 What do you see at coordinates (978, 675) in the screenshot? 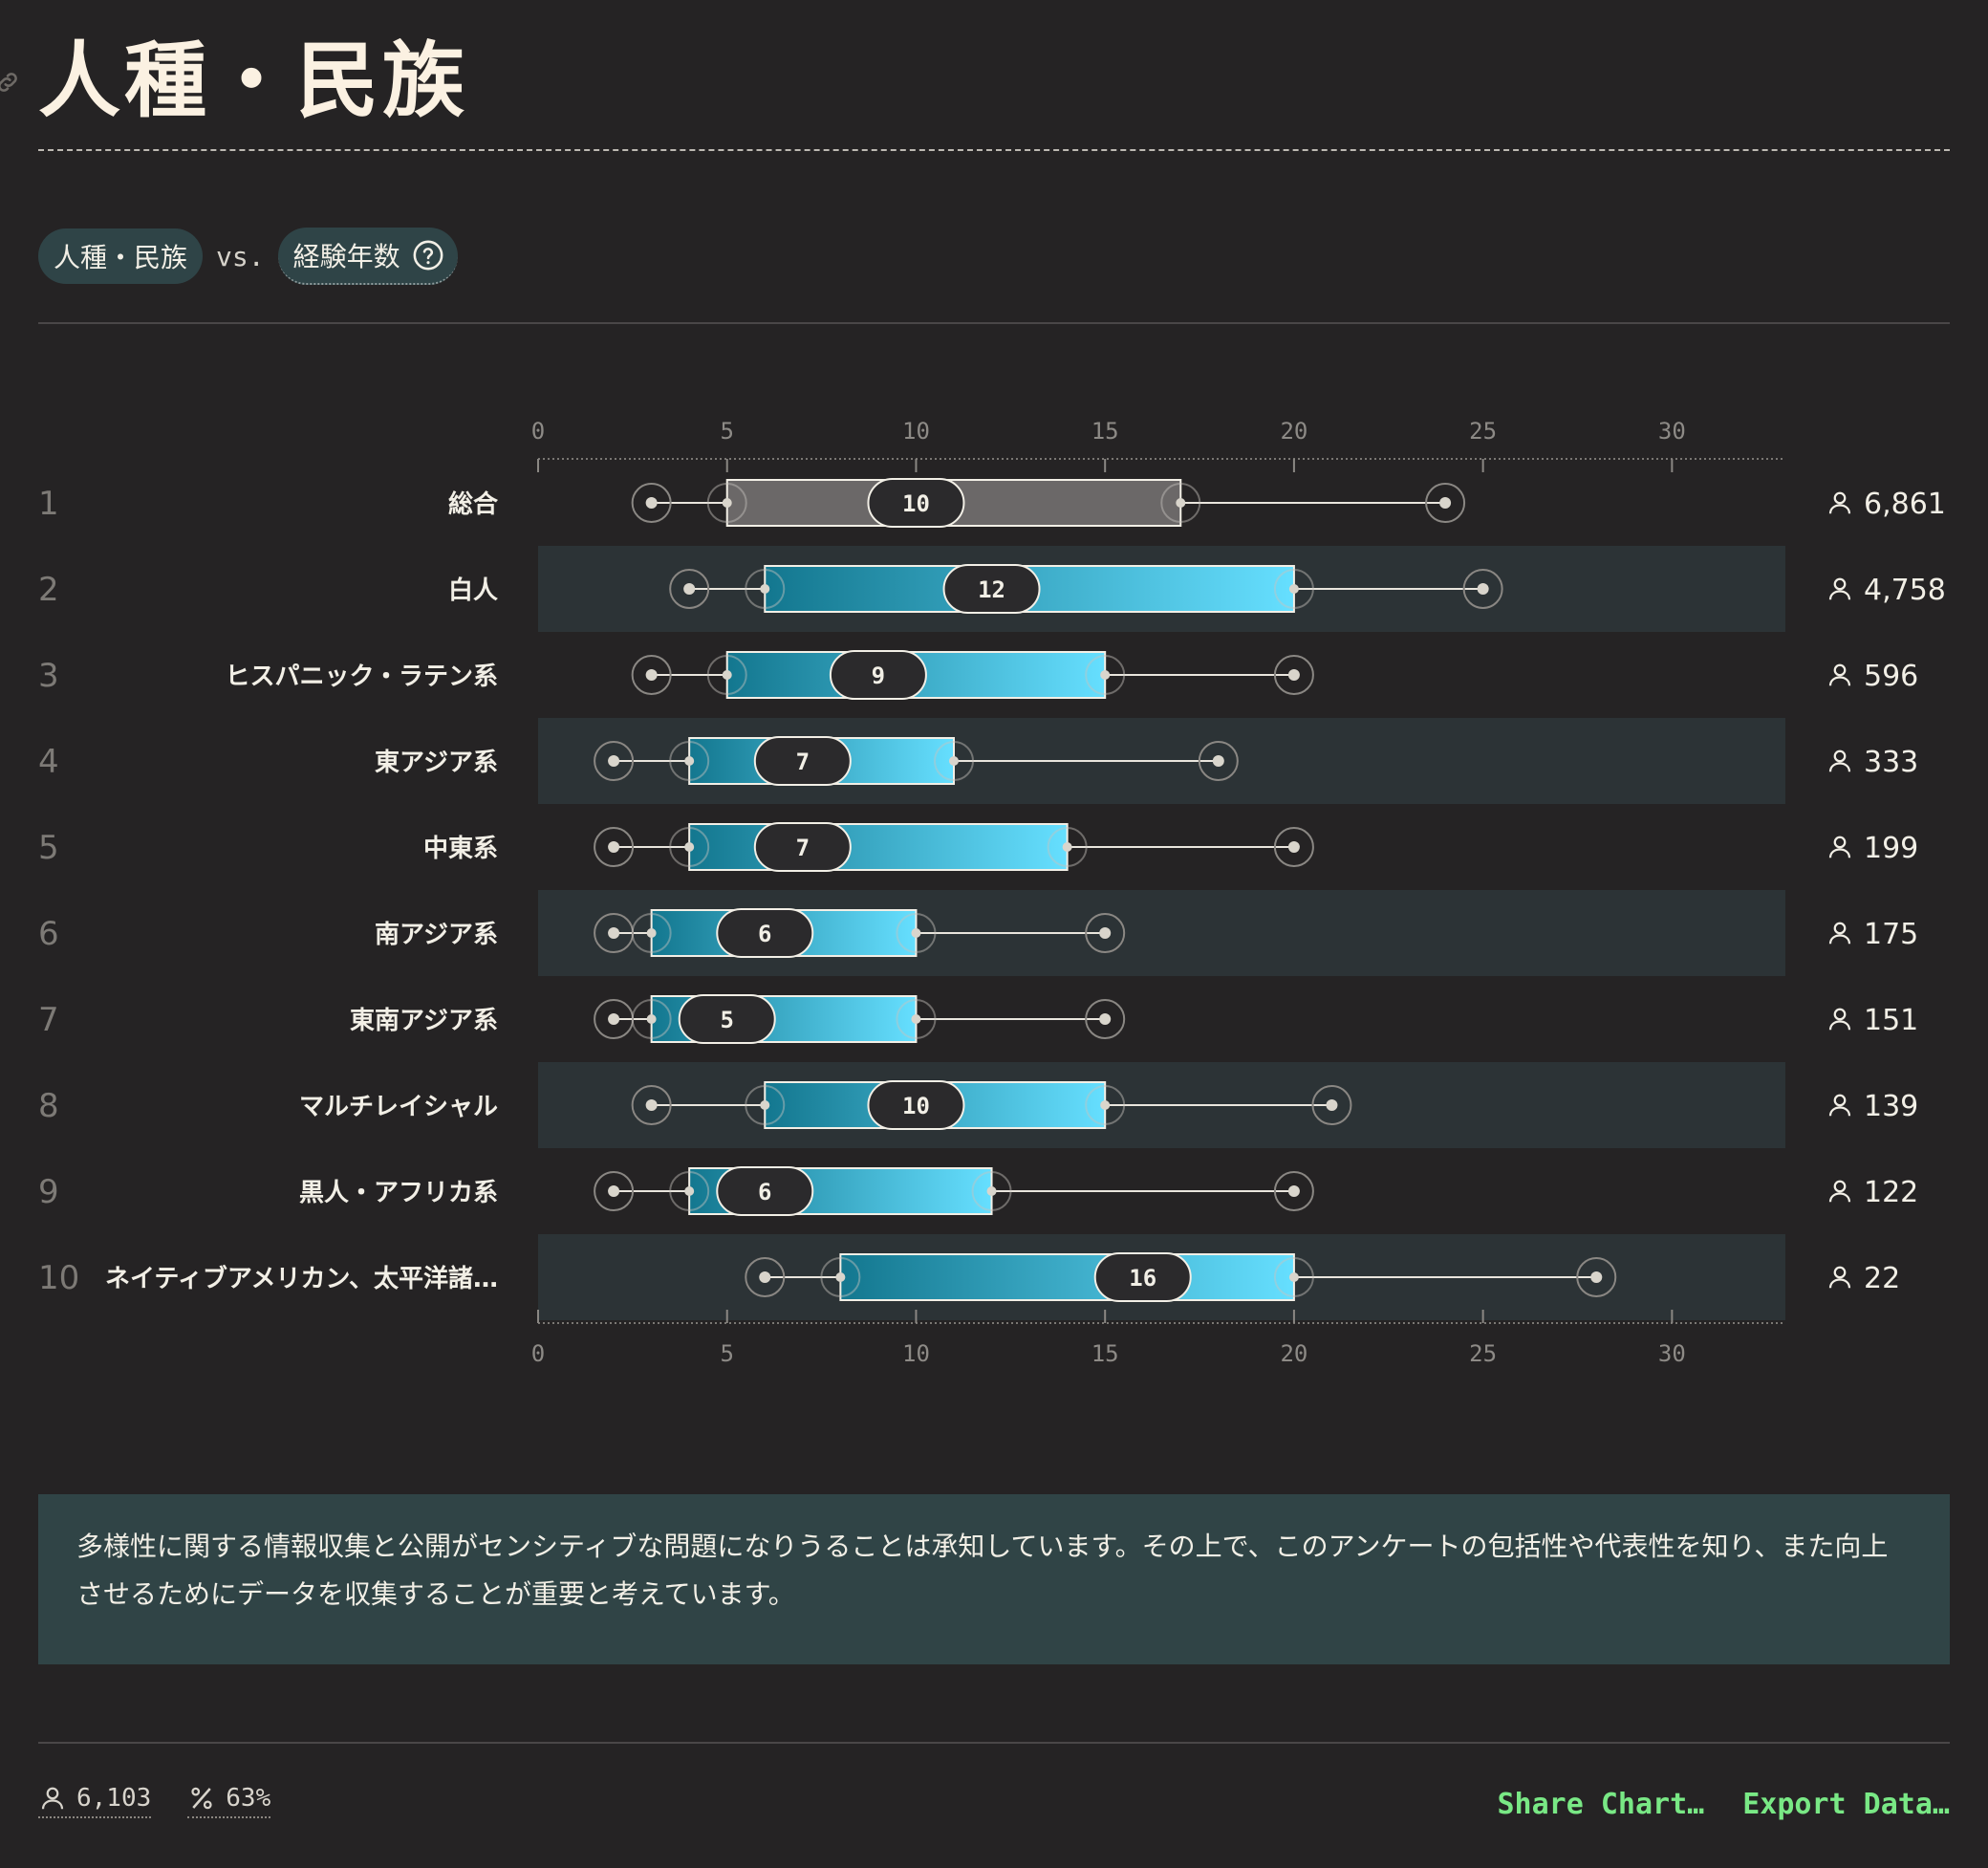
I see `boxplot-row: 3 ヒスパニック・ラテン系 9 596` at bounding box center [978, 675].